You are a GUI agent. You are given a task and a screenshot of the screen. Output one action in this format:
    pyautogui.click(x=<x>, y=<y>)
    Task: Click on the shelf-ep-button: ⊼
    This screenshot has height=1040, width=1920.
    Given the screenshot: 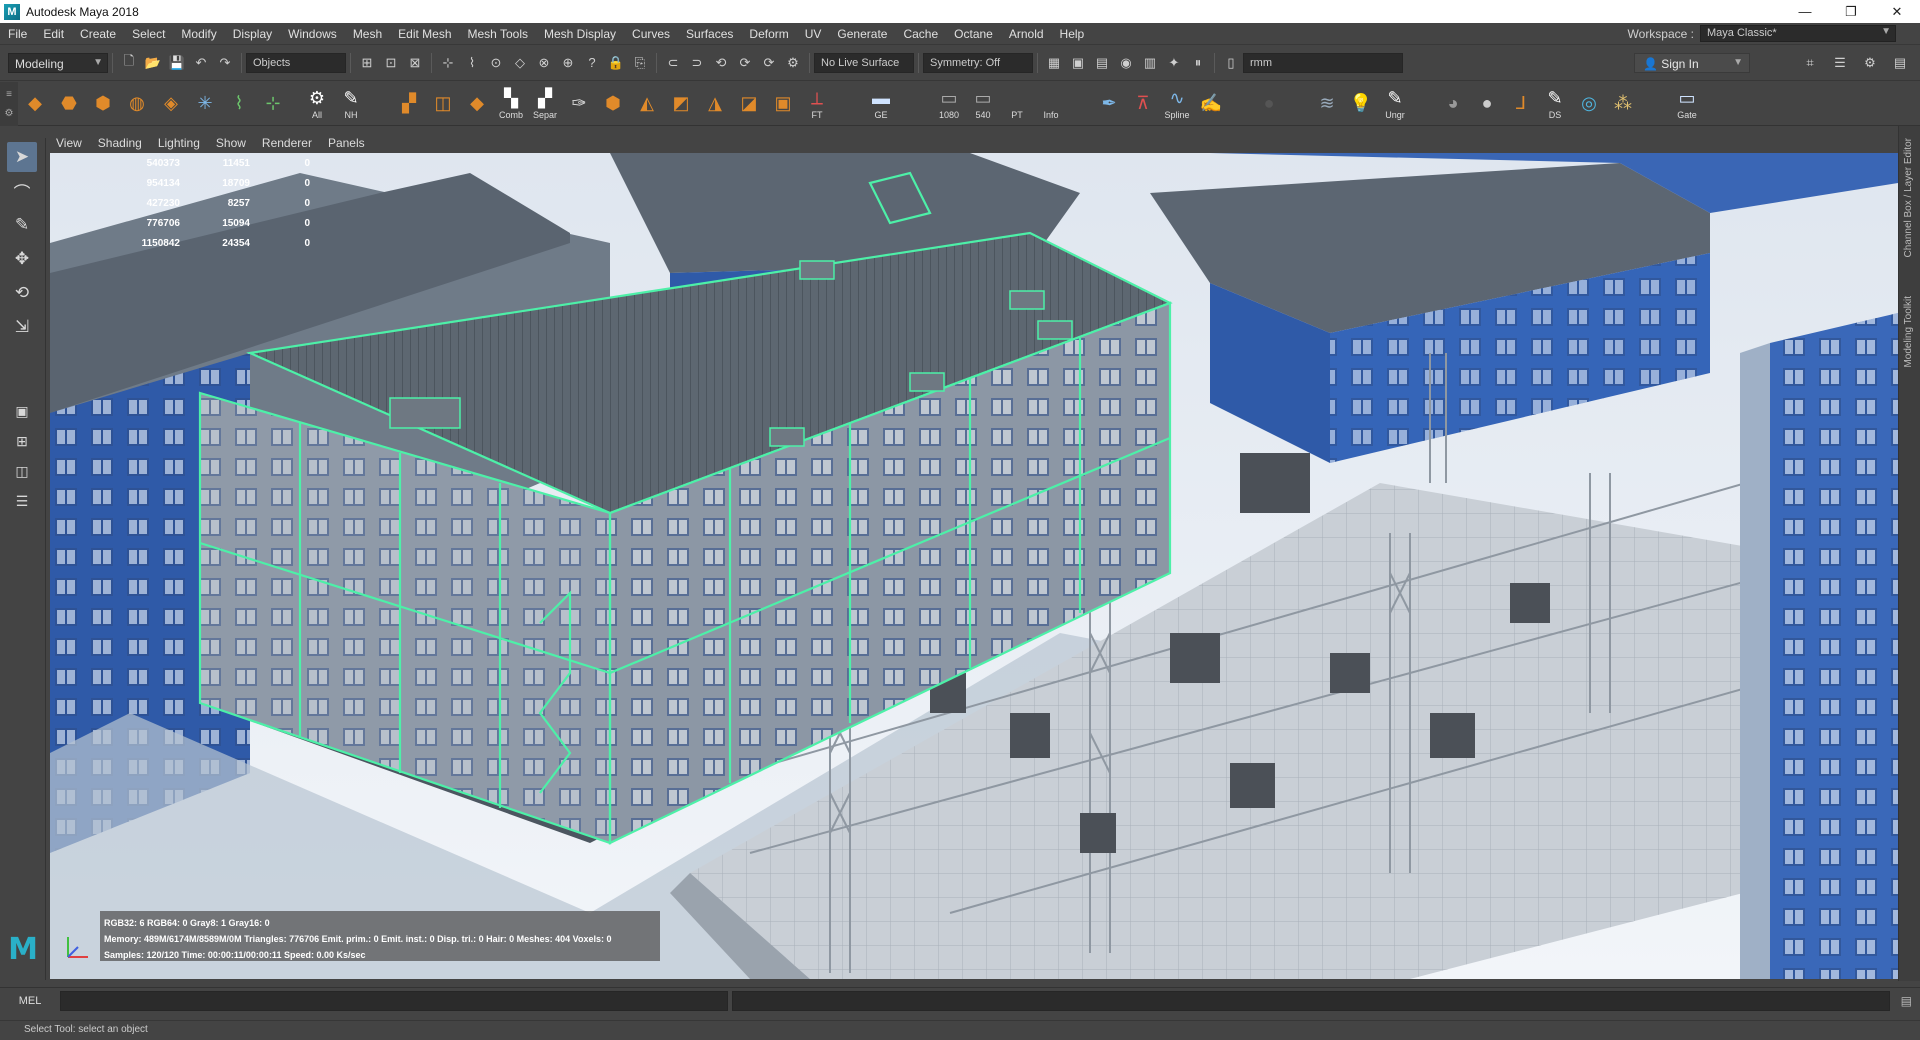 What is the action you would take?
    pyautogui.click(x=1143, y=104)
    